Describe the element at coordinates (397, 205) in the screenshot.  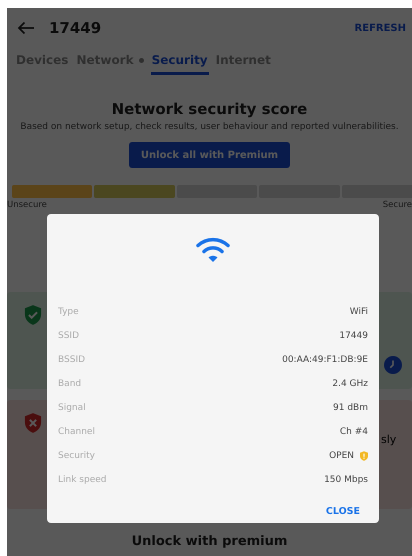
I see `scale-high-label: Secure` at that location.